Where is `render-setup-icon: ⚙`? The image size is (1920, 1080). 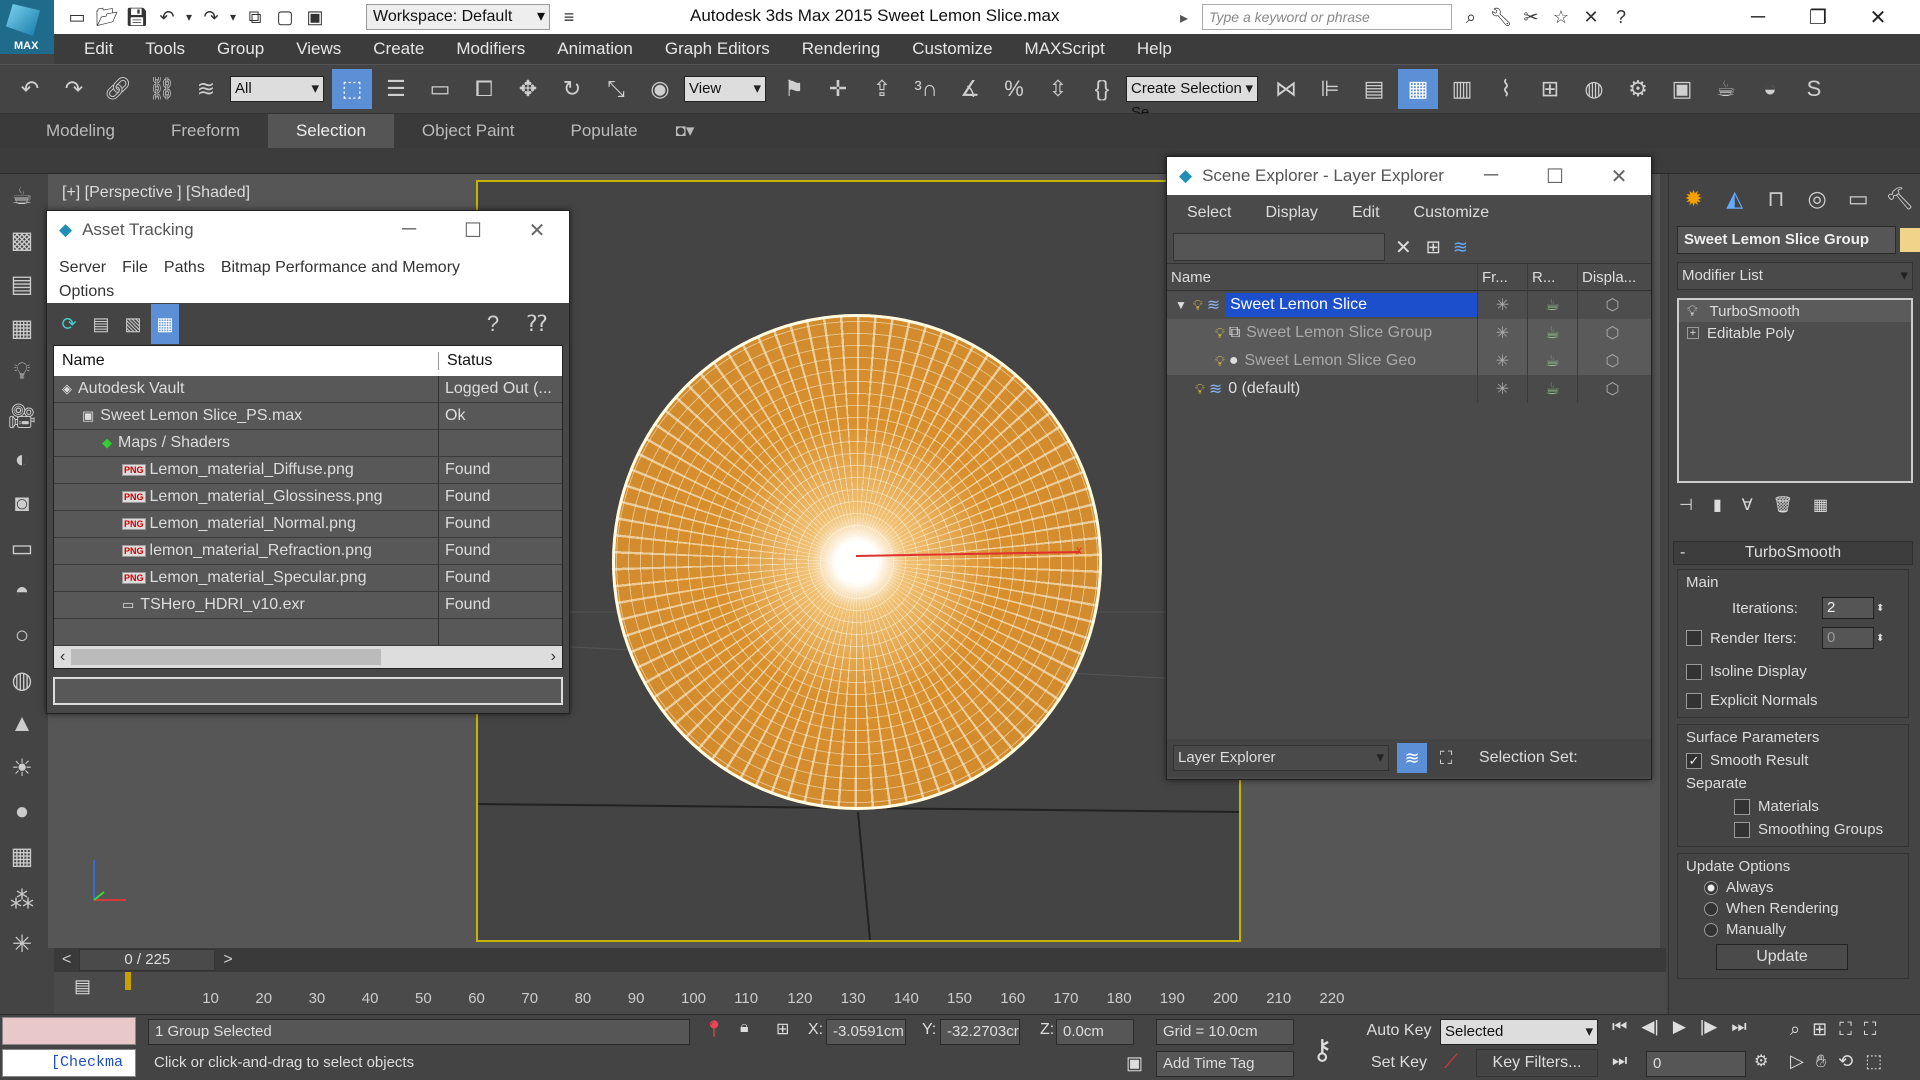
render-setup-icon: ⚙ is located at coordinates (1638, 89).